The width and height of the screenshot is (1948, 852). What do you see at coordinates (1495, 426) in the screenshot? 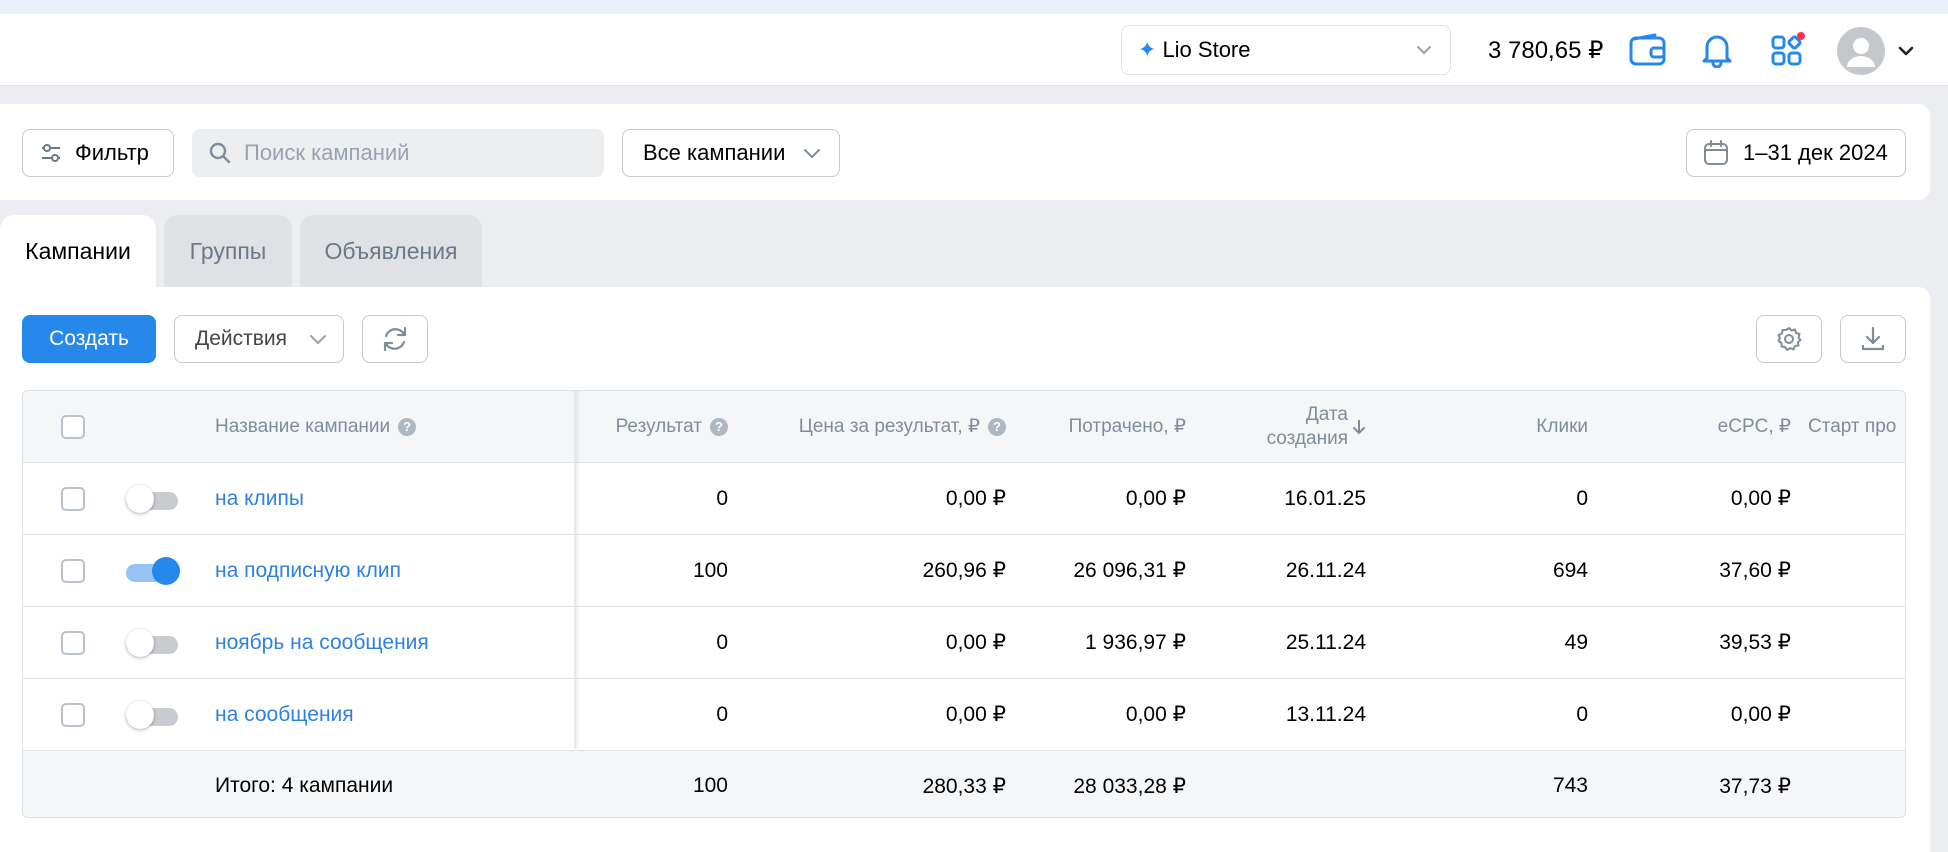
I see `column-header-clicks: Клики` at bounding box center [1495, 426].